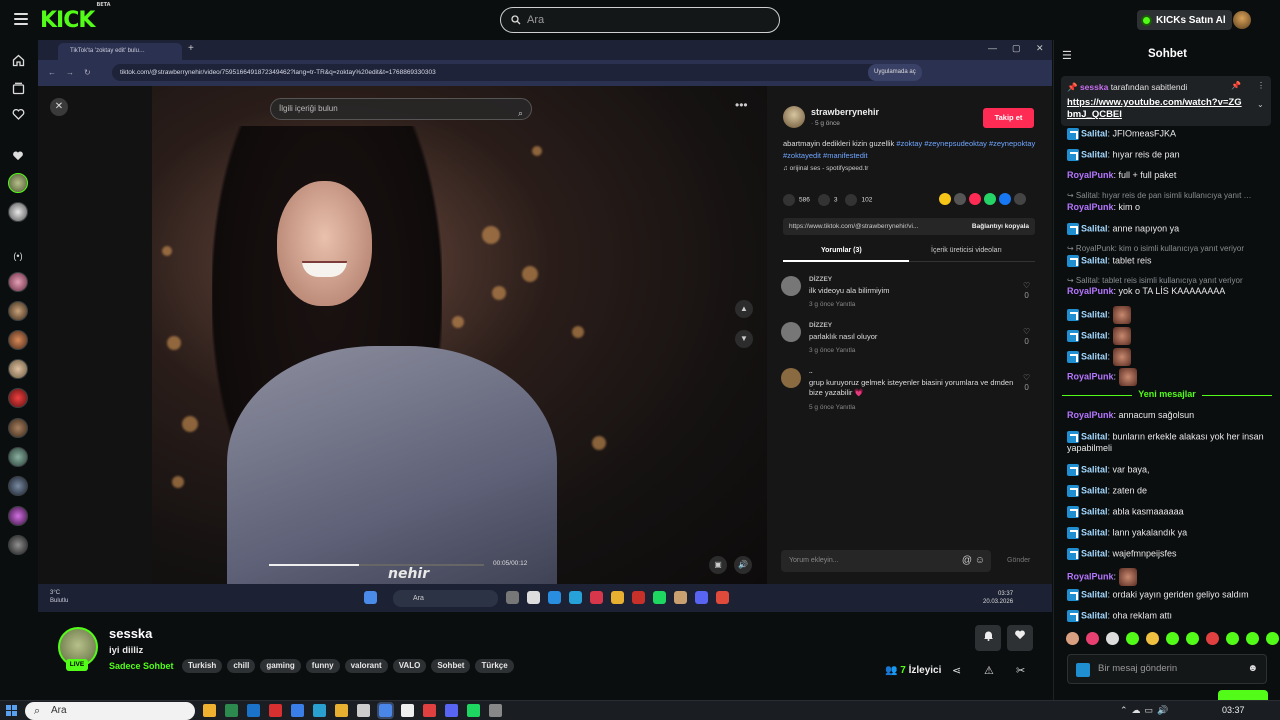 This screenshot has height=720, width=1280. I want to click on emoji-icon: ☻, so click(1252, 668).